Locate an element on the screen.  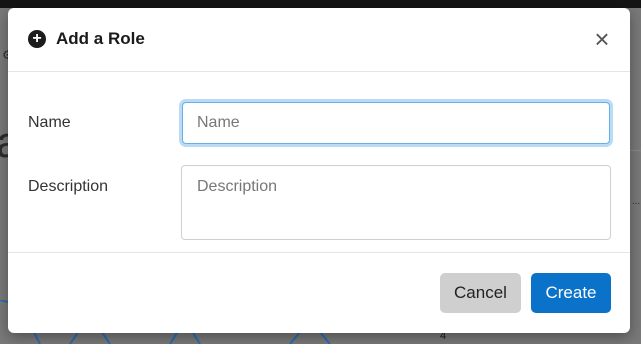
name-input is located at coordinates (396, 123).